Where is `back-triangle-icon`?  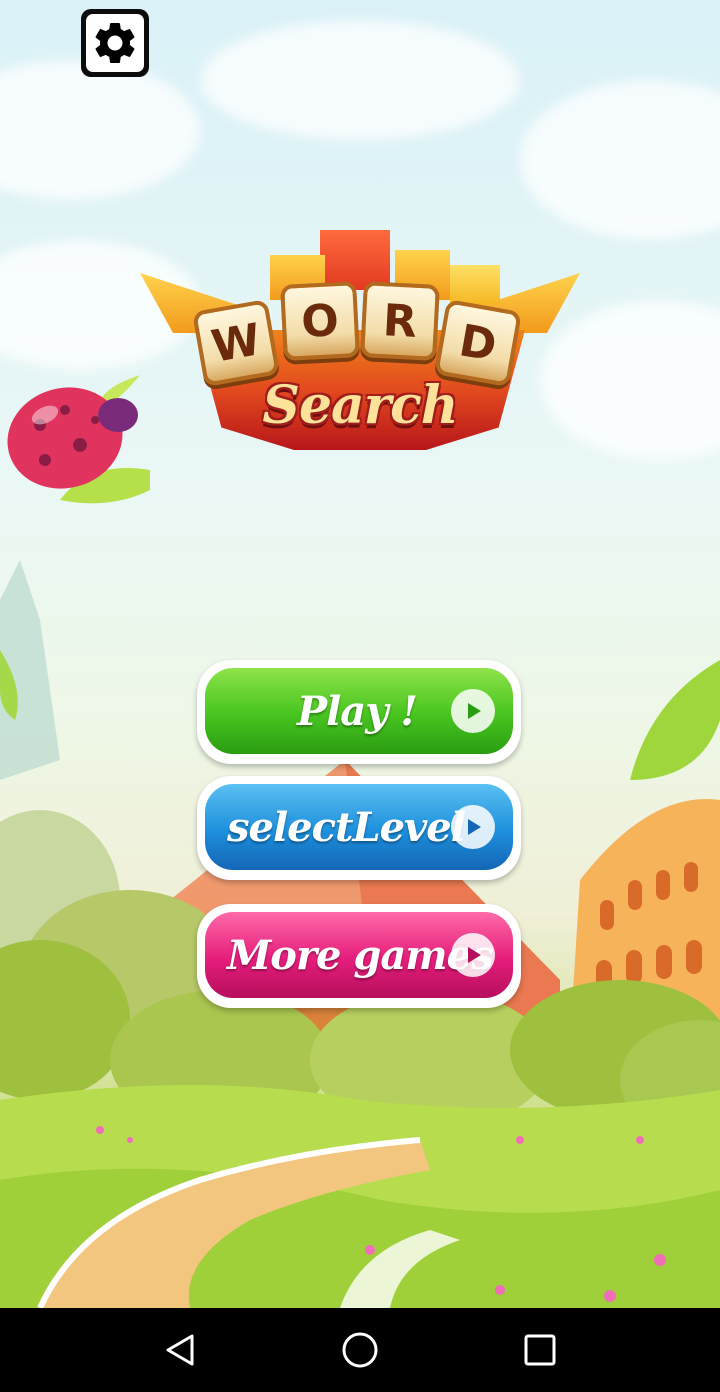 back-triangle-icon is located at coordinates (180, 1350).